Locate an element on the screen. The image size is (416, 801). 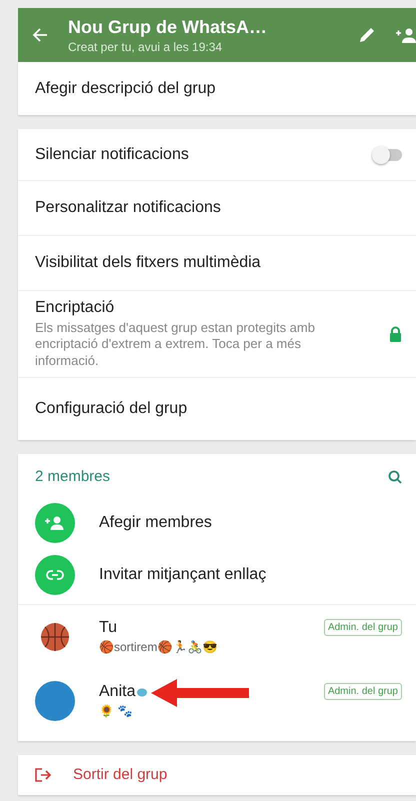
lock-icon is located at coordinates (395, 334).